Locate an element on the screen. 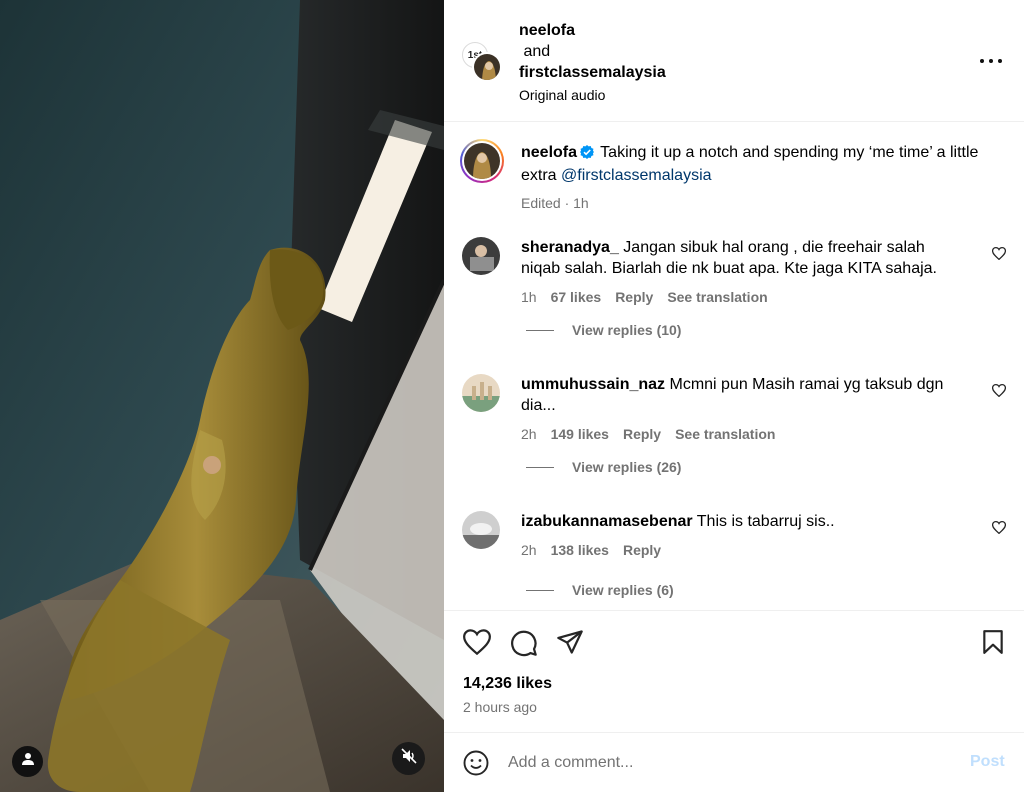 The width and height of the screenshot is (1024, 792). more-horizontal-icon is located at coordinates (982, 61).